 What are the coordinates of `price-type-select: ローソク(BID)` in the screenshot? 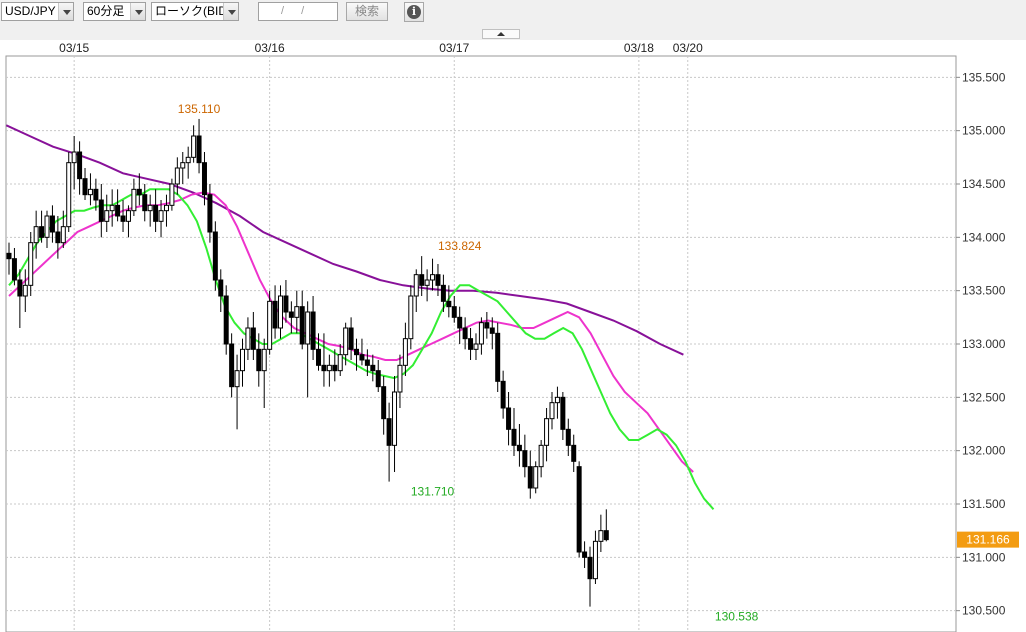 It's located at (195, 11).